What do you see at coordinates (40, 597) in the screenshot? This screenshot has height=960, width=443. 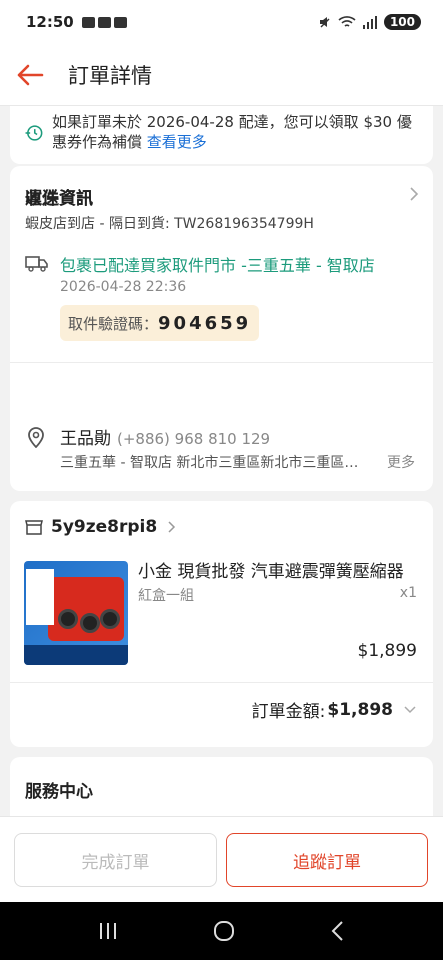 I see `product-promo-tag` at bounding box center [40, 597].